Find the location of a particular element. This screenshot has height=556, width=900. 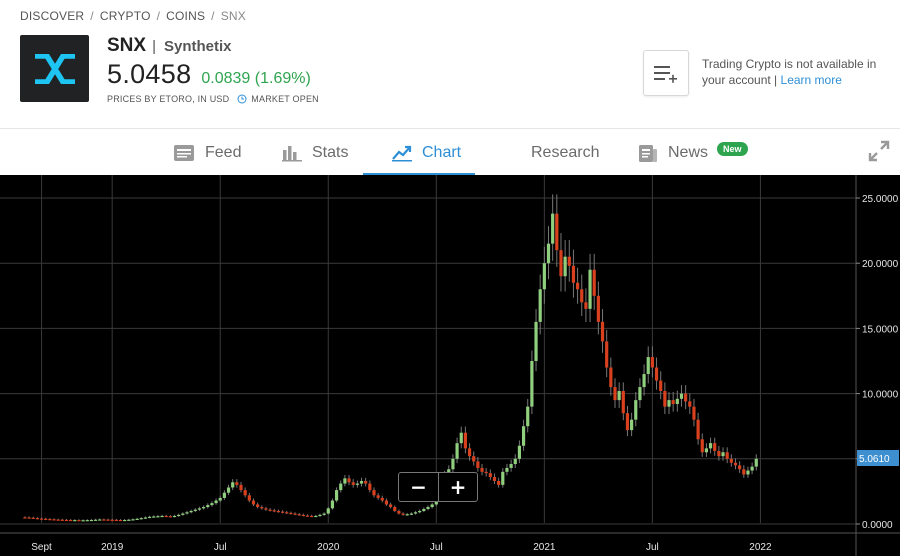

x-tick-label: Jul is located at coordinates (652, 547).